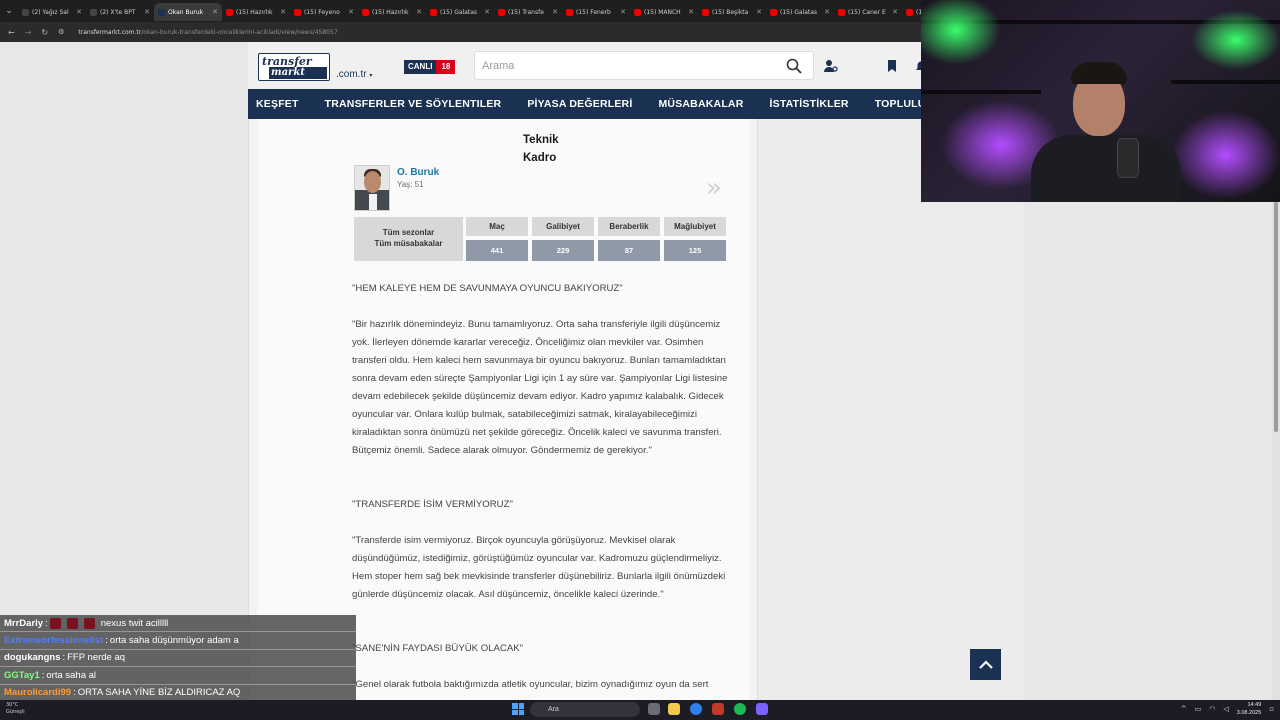  Describe the element at coordinates (32, 657) in the screenshot. I see `chat-username: dogukangns` at that location.